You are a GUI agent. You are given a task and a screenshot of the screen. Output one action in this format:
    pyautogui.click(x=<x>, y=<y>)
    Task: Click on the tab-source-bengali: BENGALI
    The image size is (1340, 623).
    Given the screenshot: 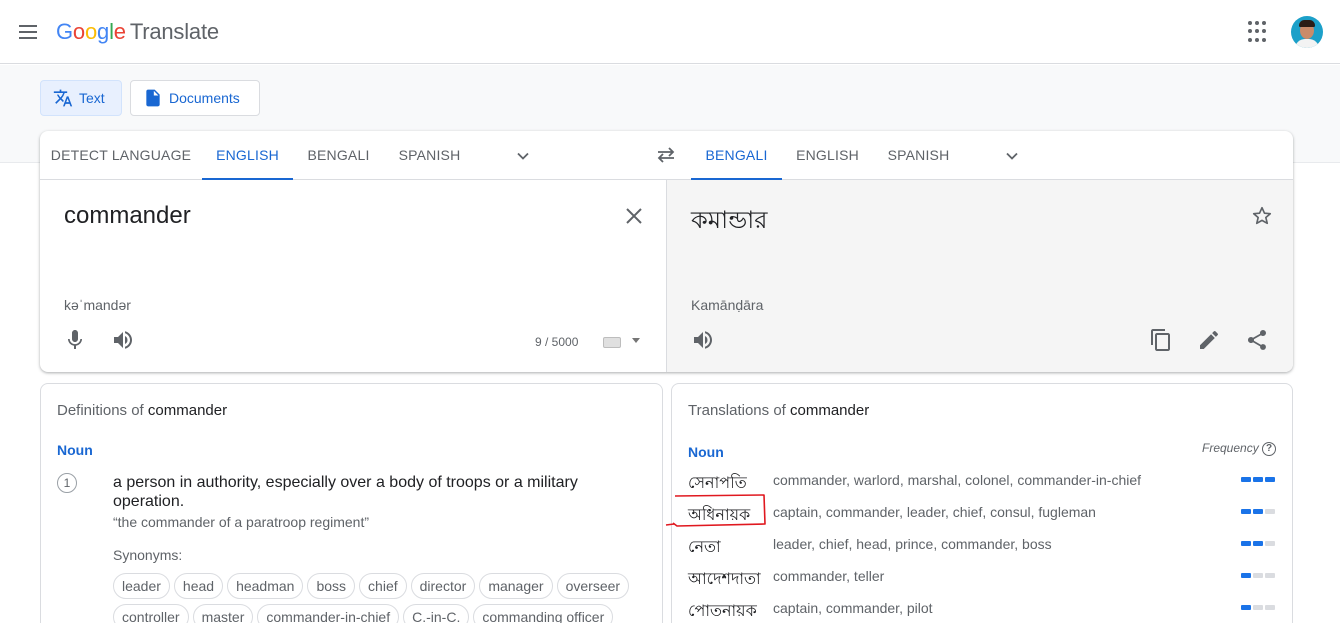 What is the action you would take?
    pyautogui.click(x=338, y=155)
    